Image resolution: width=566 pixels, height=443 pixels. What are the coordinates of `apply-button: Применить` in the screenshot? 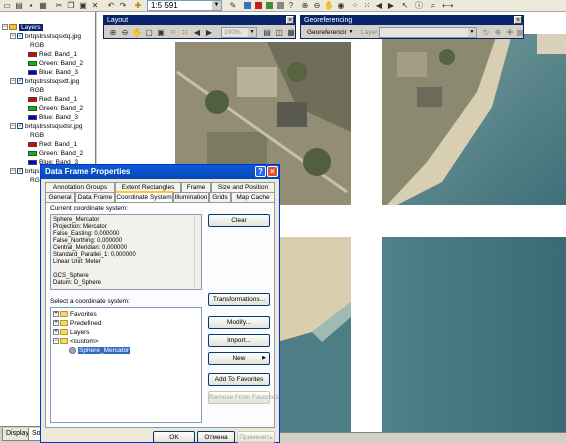 It's located at (256, 437).